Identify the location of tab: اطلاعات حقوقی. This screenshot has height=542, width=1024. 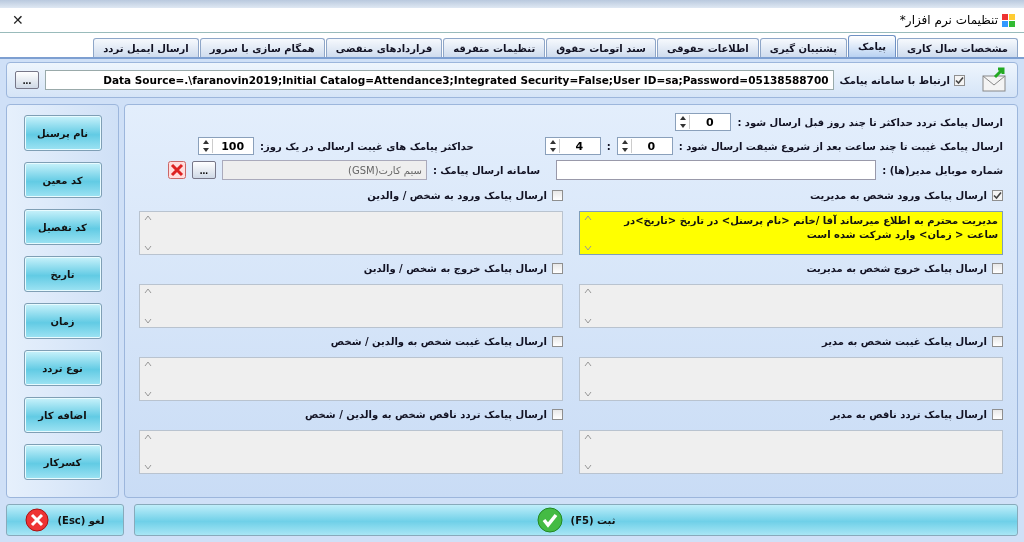
(707, 47).